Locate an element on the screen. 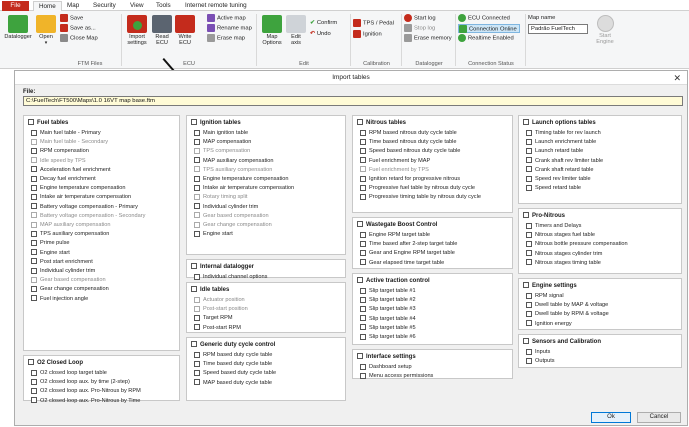  tab-home: Home is located at coordinates (47, 6).